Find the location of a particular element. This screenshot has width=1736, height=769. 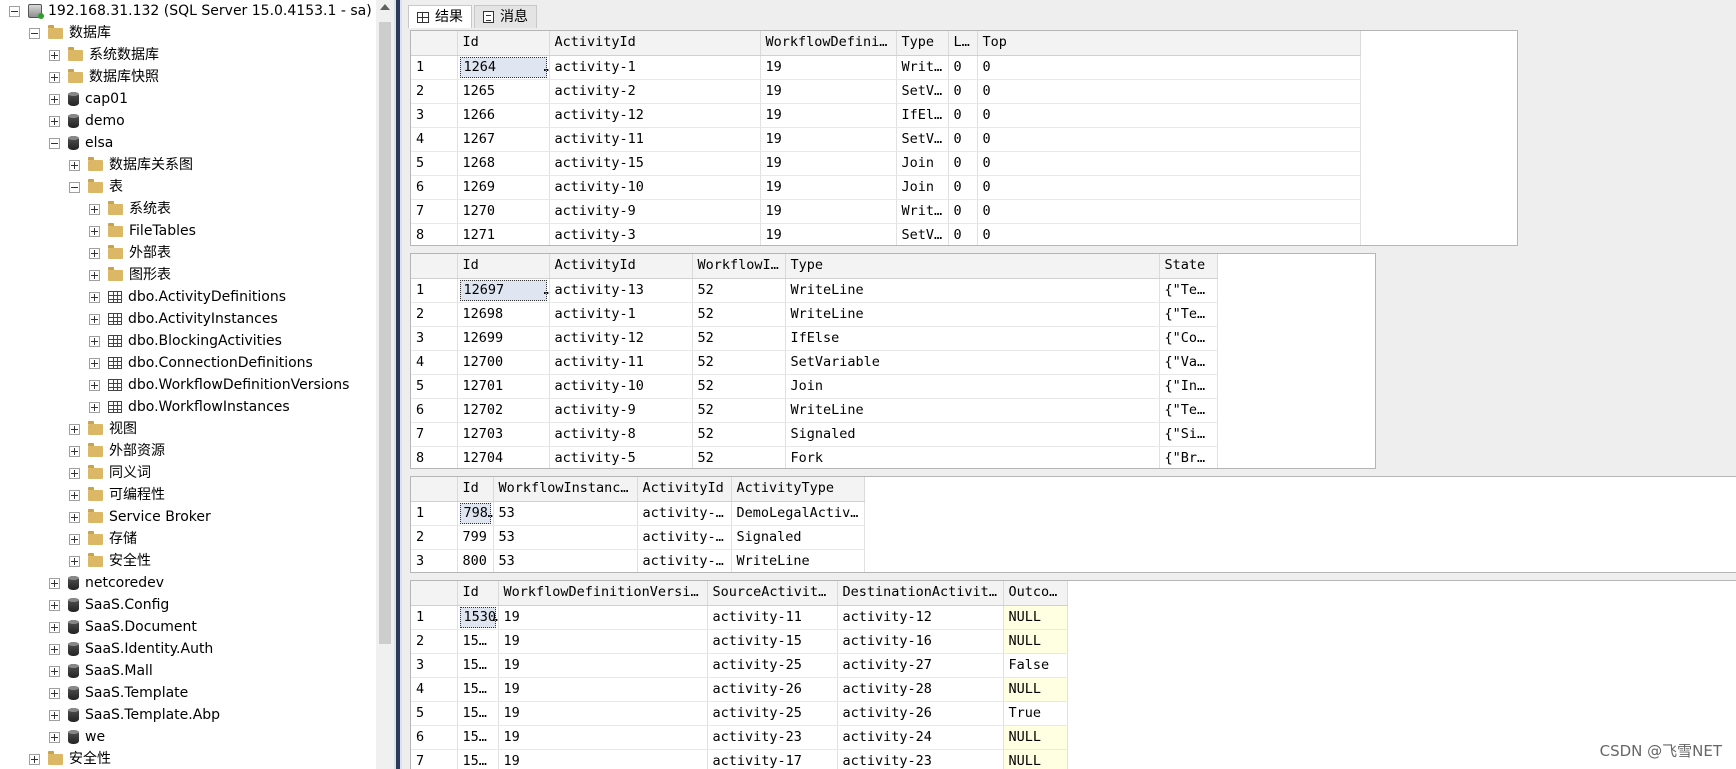

table-cell: activity-21 is located at coordinates (684, 560).